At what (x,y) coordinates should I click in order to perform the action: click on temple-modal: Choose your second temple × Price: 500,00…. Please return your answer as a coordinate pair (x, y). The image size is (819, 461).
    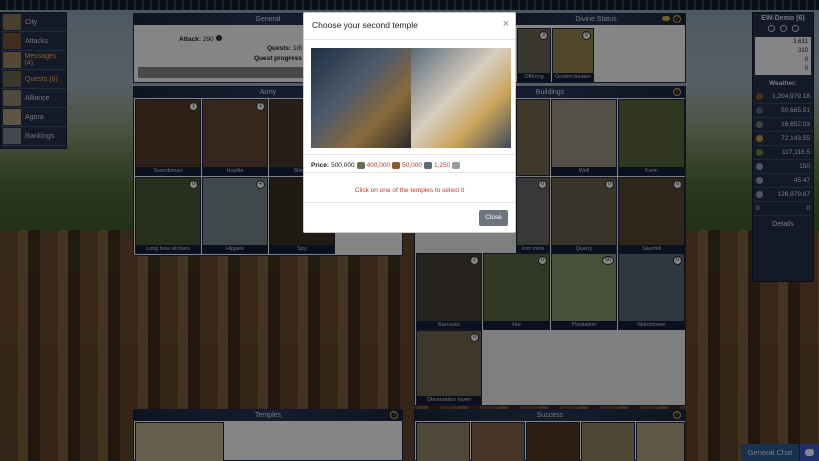
    Looking at the image, I should click on (409, 122).